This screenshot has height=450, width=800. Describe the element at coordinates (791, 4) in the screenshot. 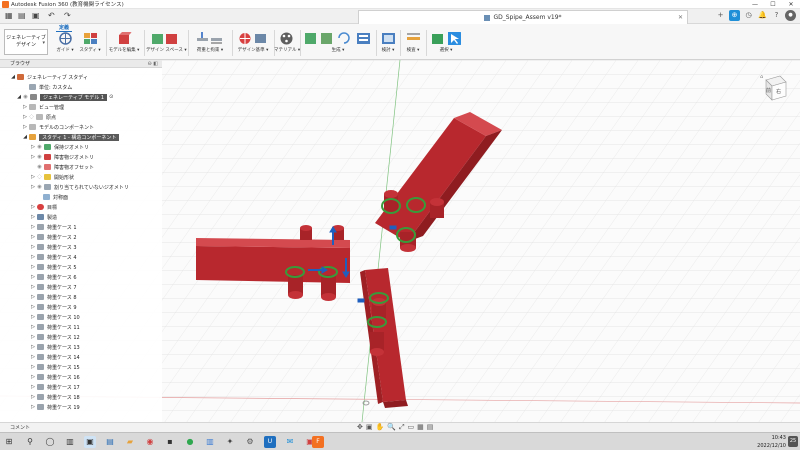

I see `close-button: ✕` at that location.